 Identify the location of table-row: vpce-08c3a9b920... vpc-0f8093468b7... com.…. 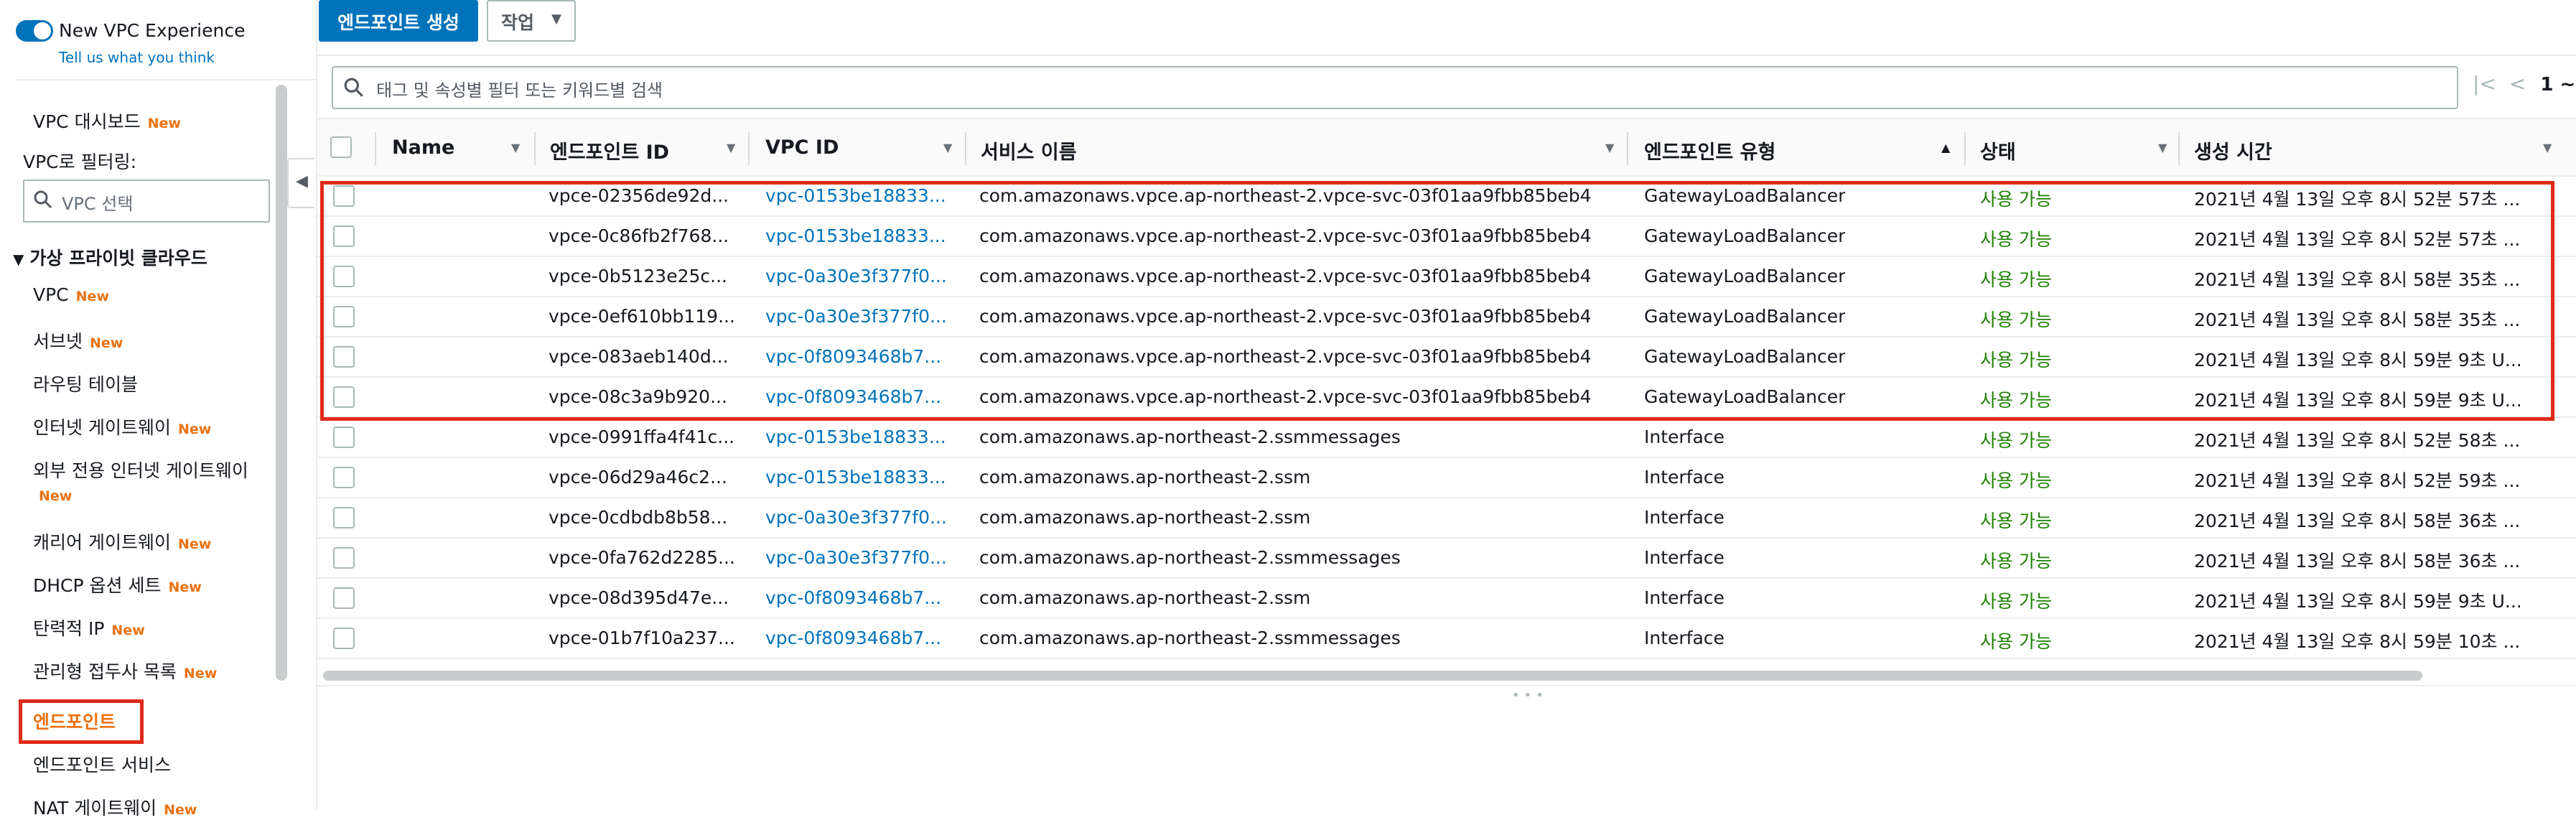
(1446, 398).